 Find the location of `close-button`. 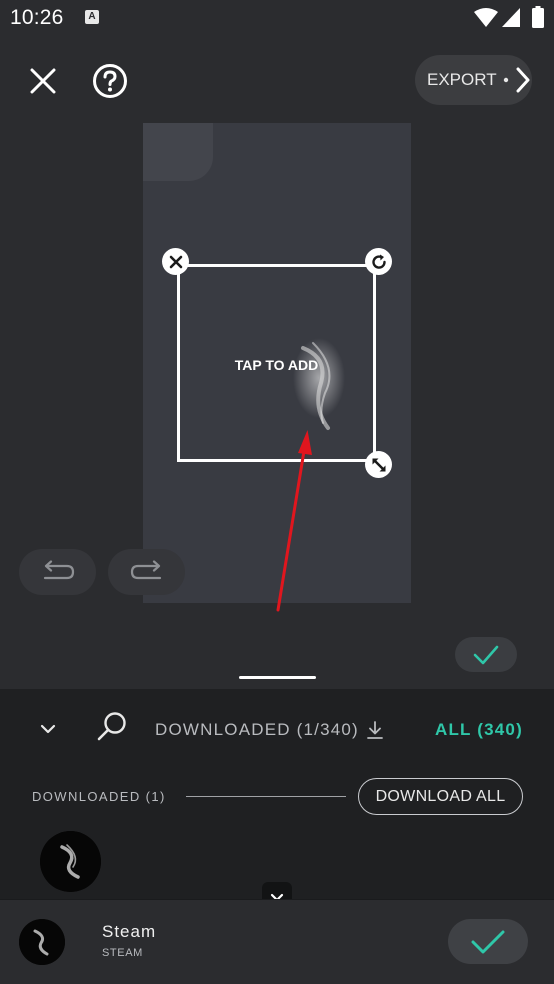

close-button is located at coordinates (43, 81).